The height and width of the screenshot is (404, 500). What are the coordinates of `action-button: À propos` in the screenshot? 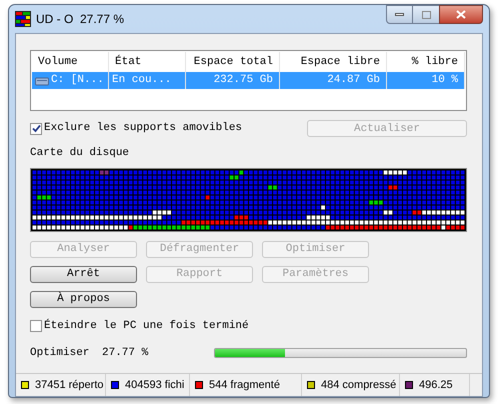 It's located at (83, 299).